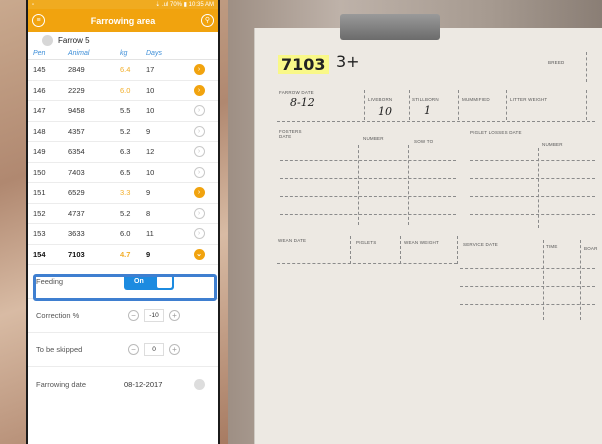 The image size is (602, 444). I want to click on cell-pen: 151, so click(39, 193).